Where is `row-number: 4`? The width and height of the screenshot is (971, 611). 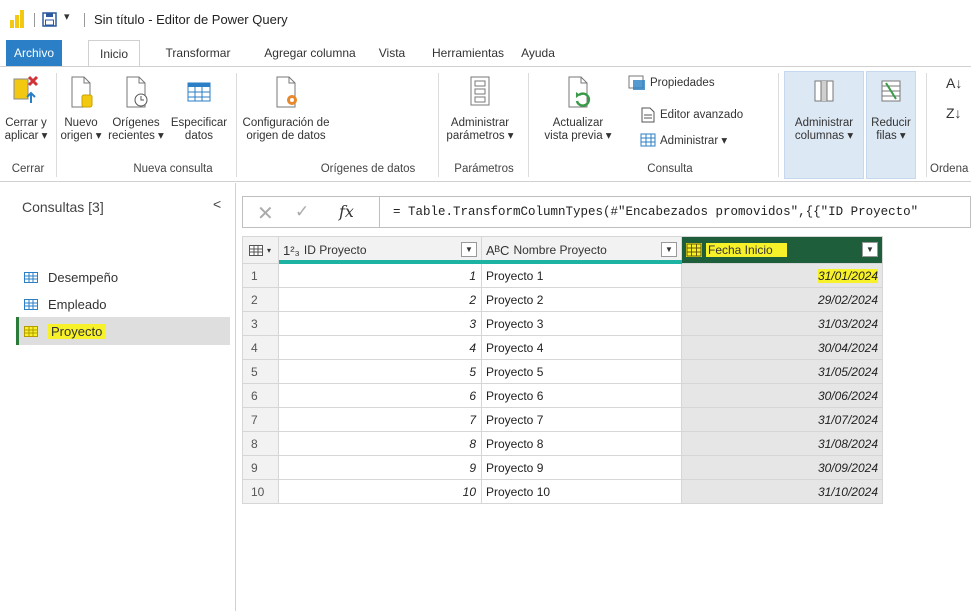
row-number: 4 is located at coordinates (260, 347).